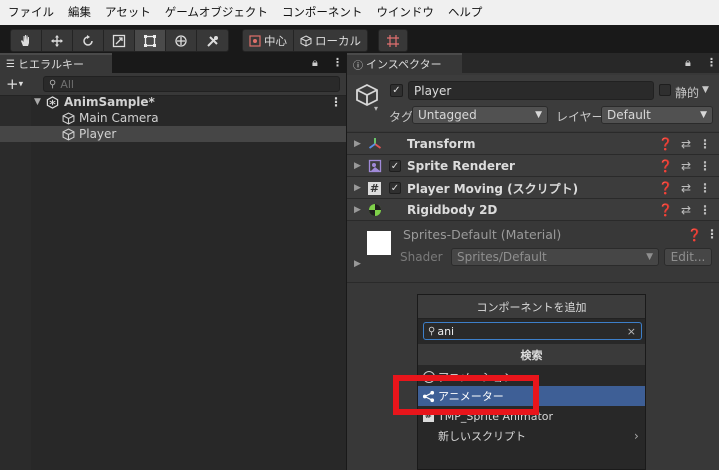 The width and height of the screenshot is (719, 470). I want to click on rect-tool-icon, so click(150, 40).